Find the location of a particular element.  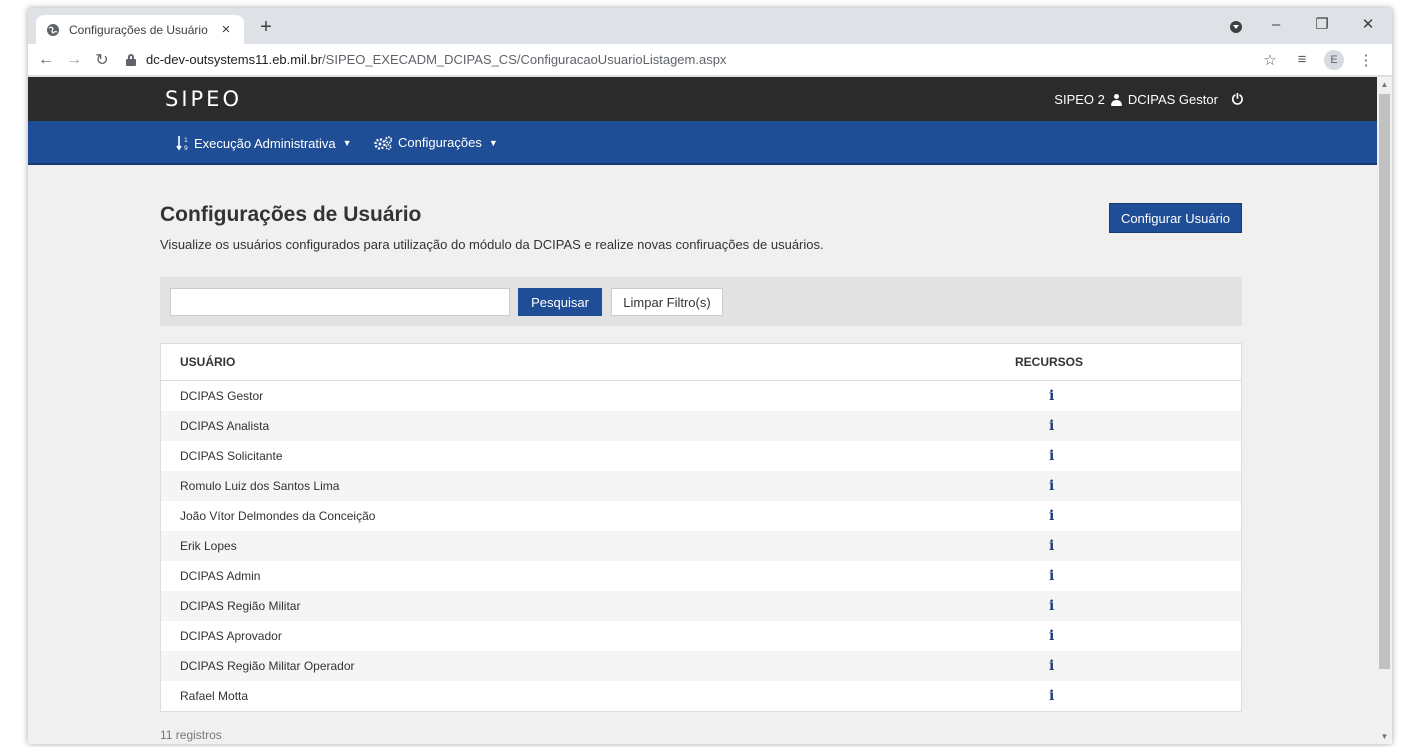

tab-title: Configurações de Usuário is located at coordinates (138, 29).